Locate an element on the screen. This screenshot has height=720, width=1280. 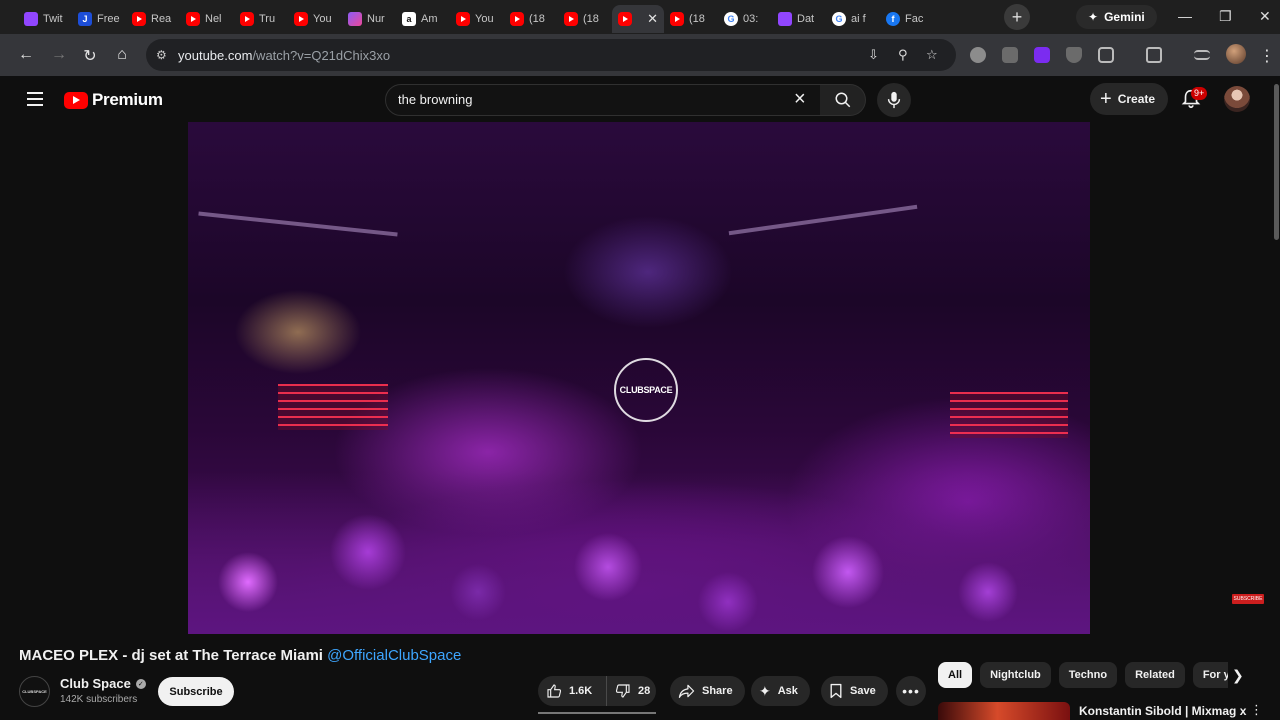
channel-handle-link: @OfficialClubSpace is located at coordinates (394, 655).